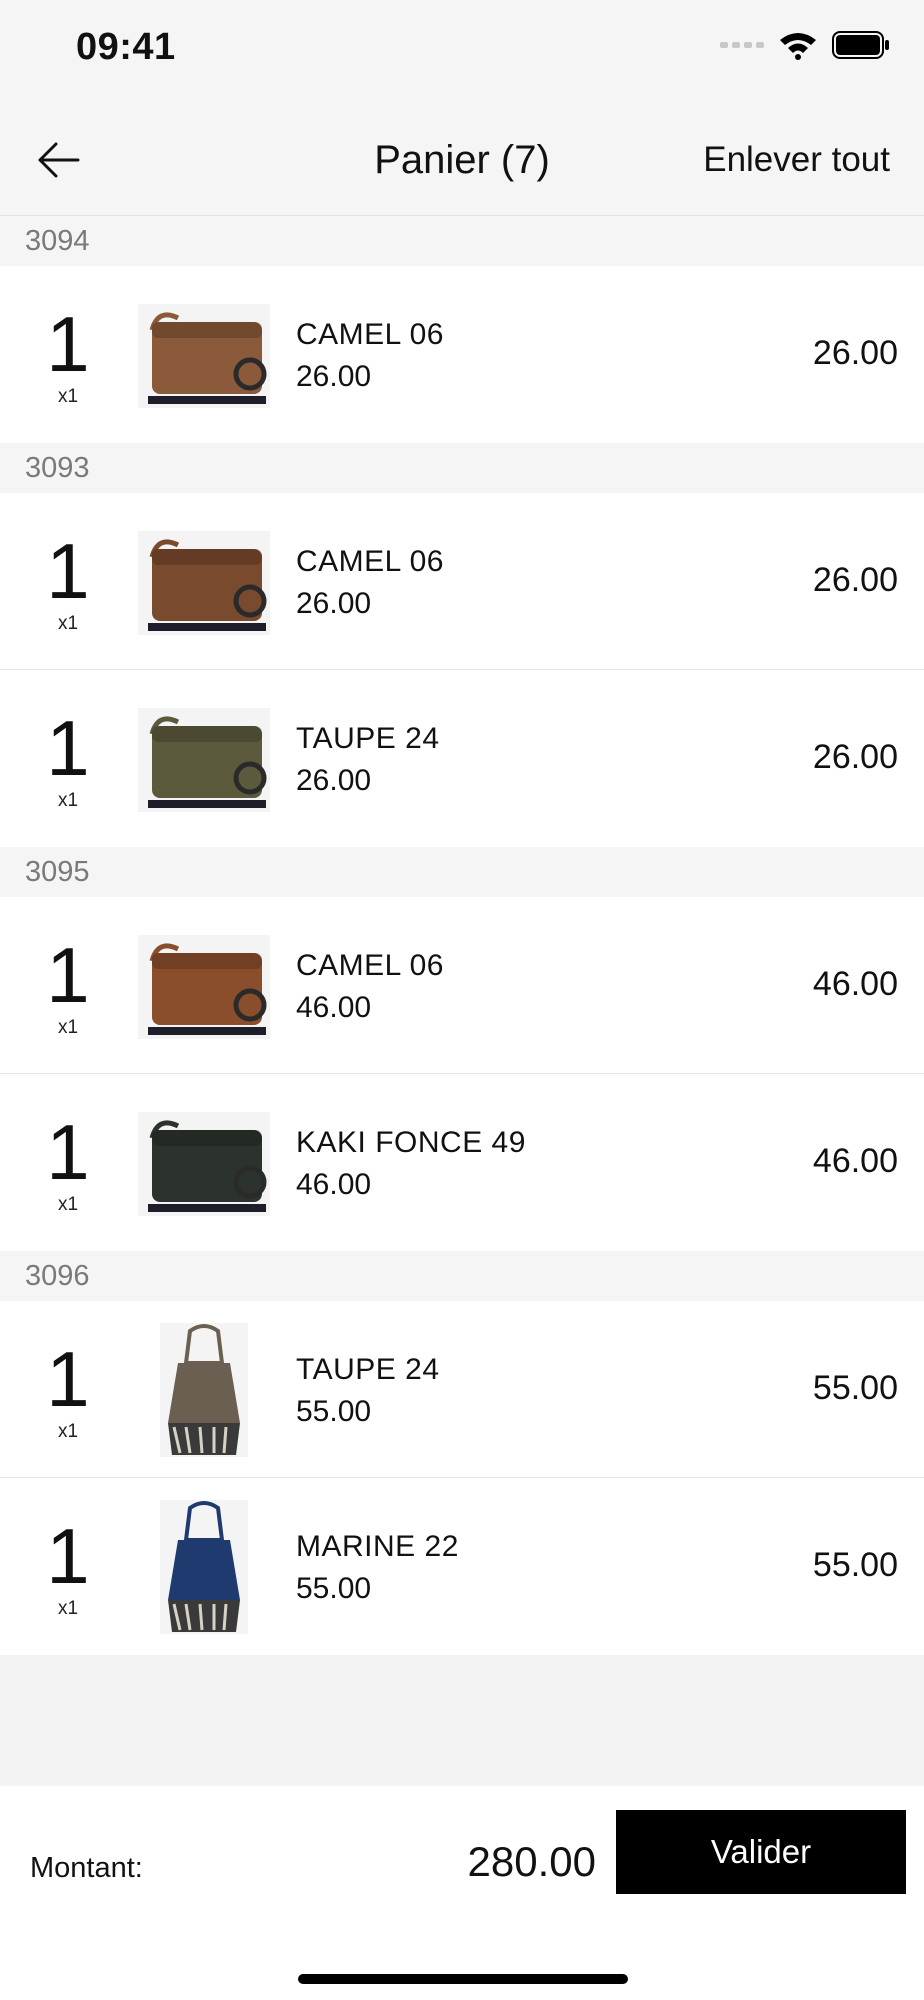  Describe the element at coordinates (796, 160) in the screenshot. I see `clear-all-button: Enlever tout` at that location.